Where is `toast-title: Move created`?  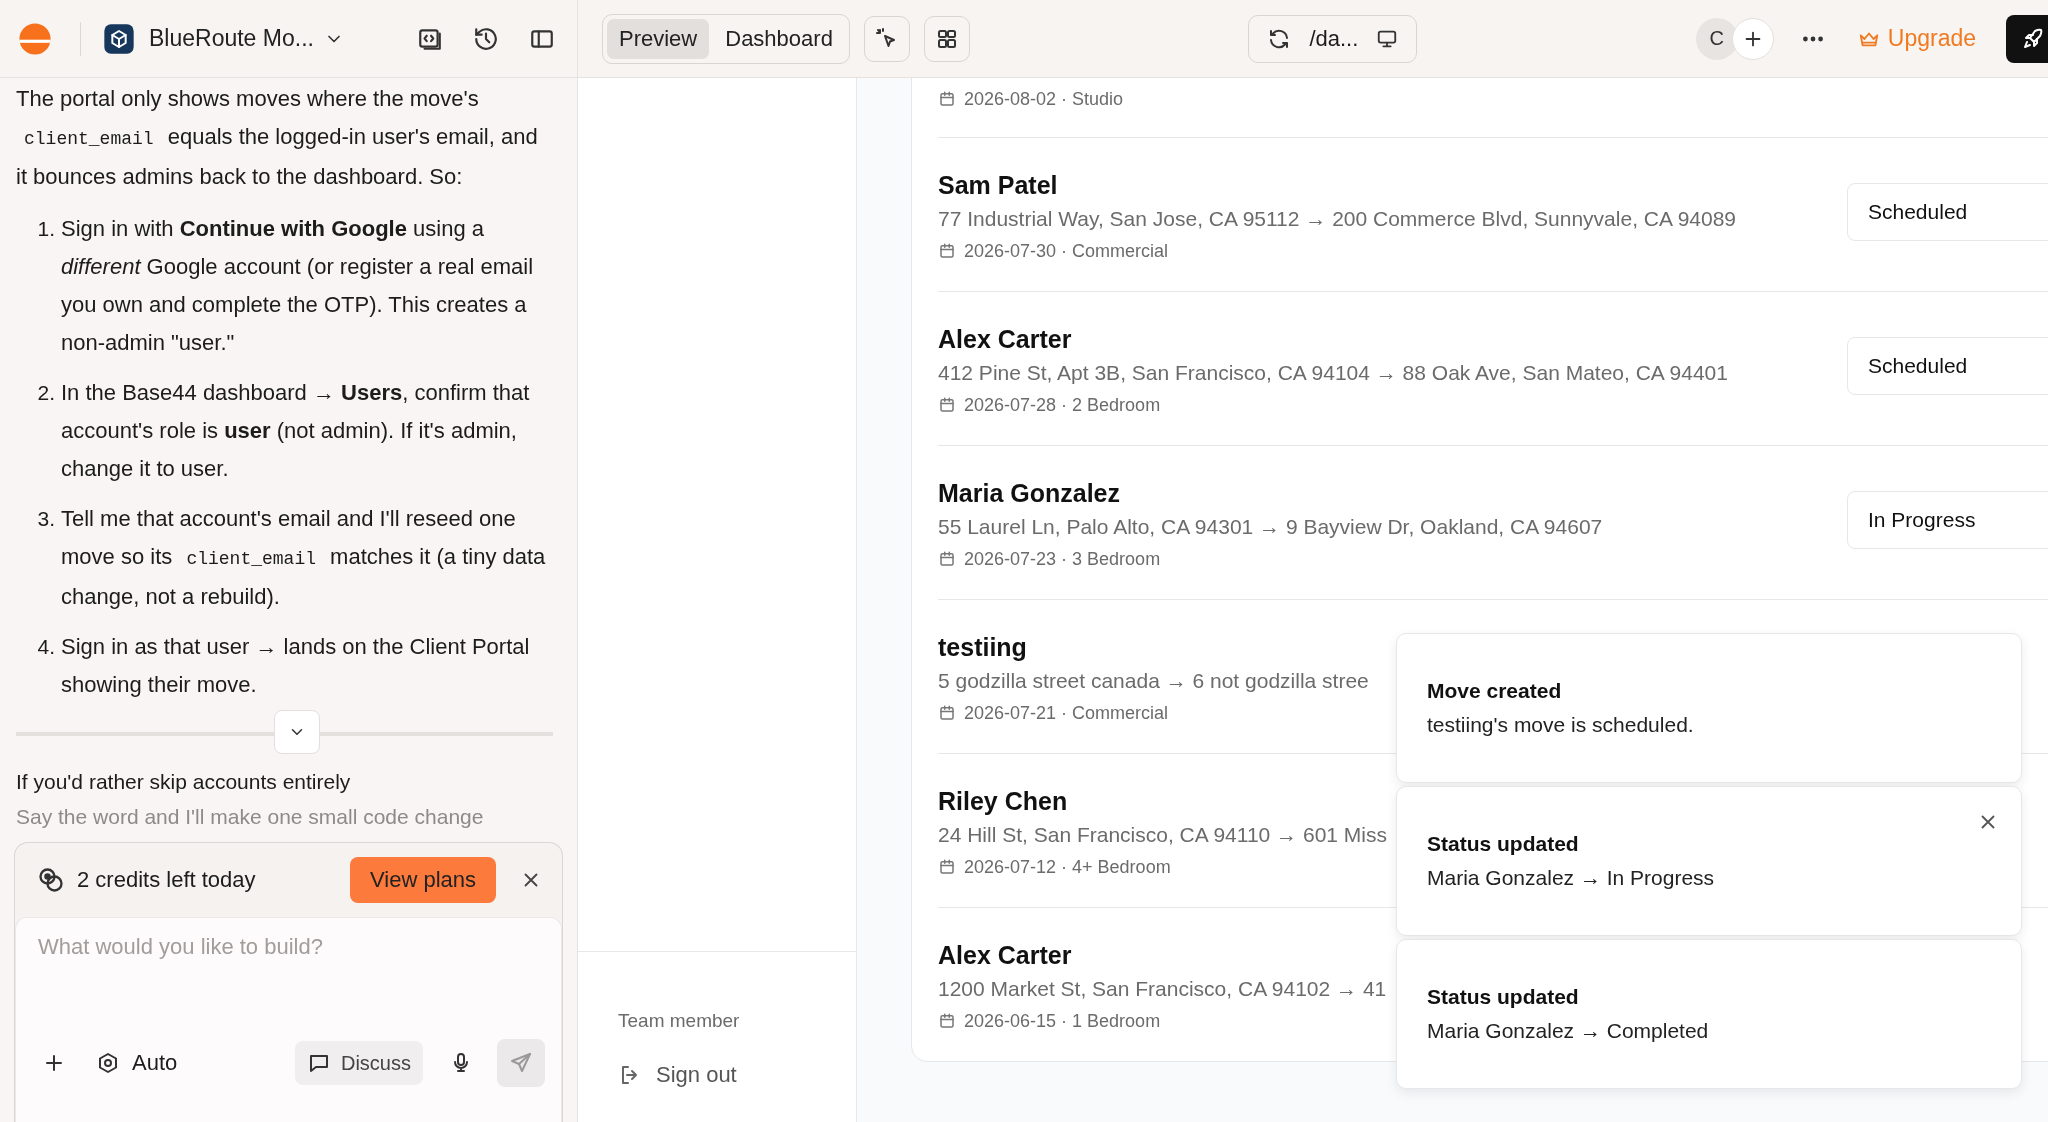 toast-title: Move created is located at coordinates (1495, 691).